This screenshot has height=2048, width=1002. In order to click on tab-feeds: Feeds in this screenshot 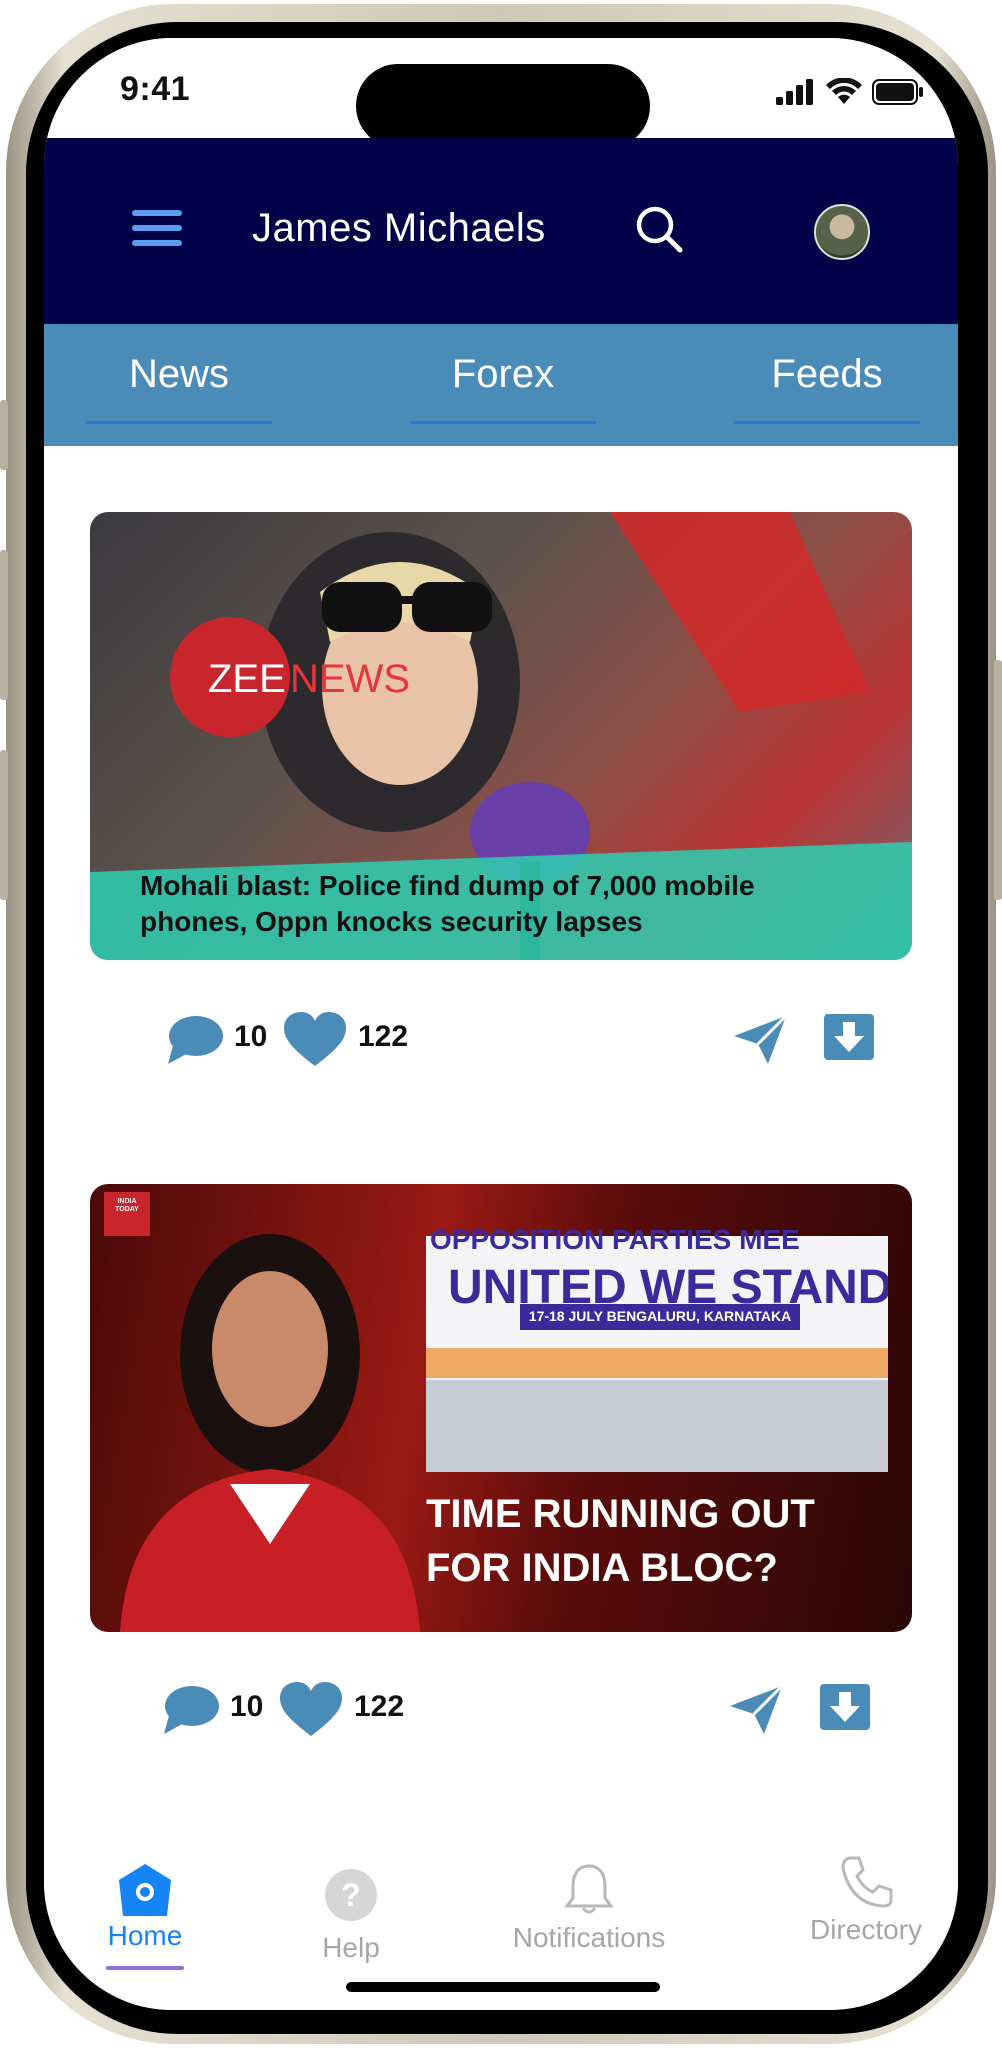, I will do `click(827, 385)`.